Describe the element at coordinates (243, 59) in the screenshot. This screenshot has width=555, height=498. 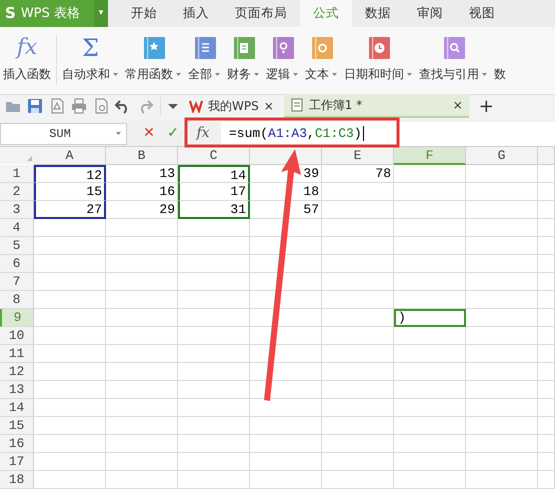
I see `ribbon-button: 财务` at that location.